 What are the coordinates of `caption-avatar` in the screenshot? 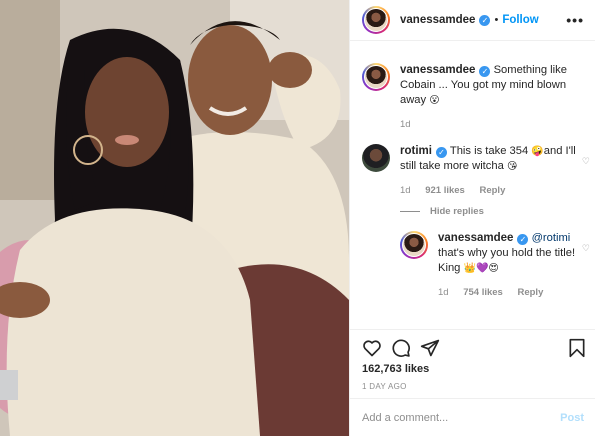 It's located at (376, 77).